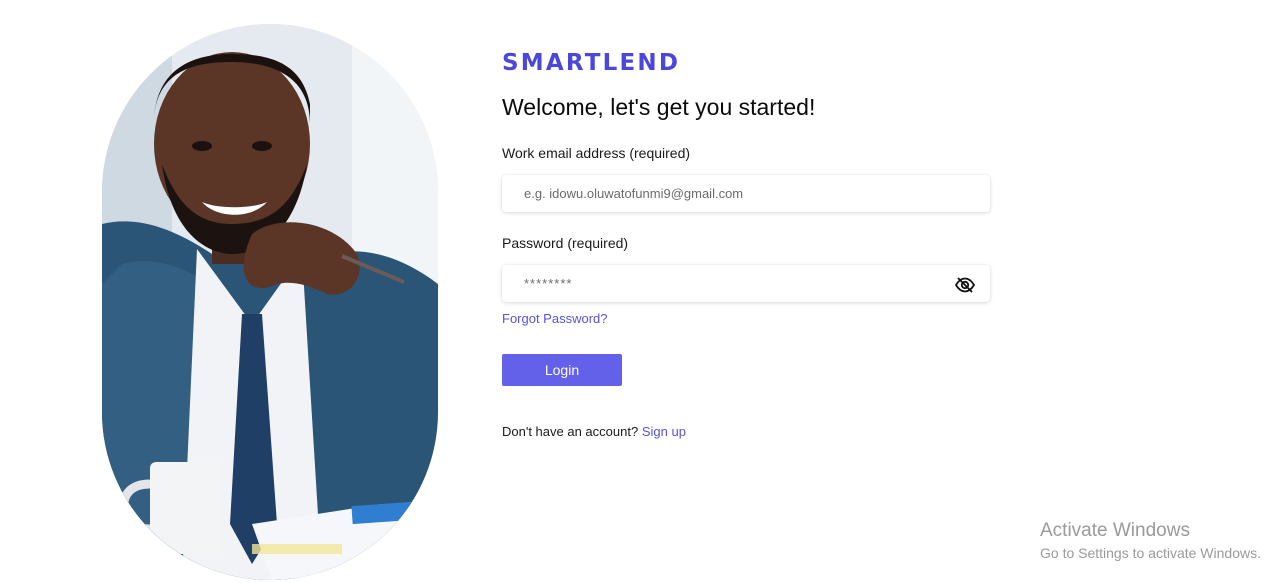 Image resolution: width=1282 pixels, height=583 pixels. Describe the element at coordinates (965, 285) in the screenshot. I see `eye-off-icon` at that location.